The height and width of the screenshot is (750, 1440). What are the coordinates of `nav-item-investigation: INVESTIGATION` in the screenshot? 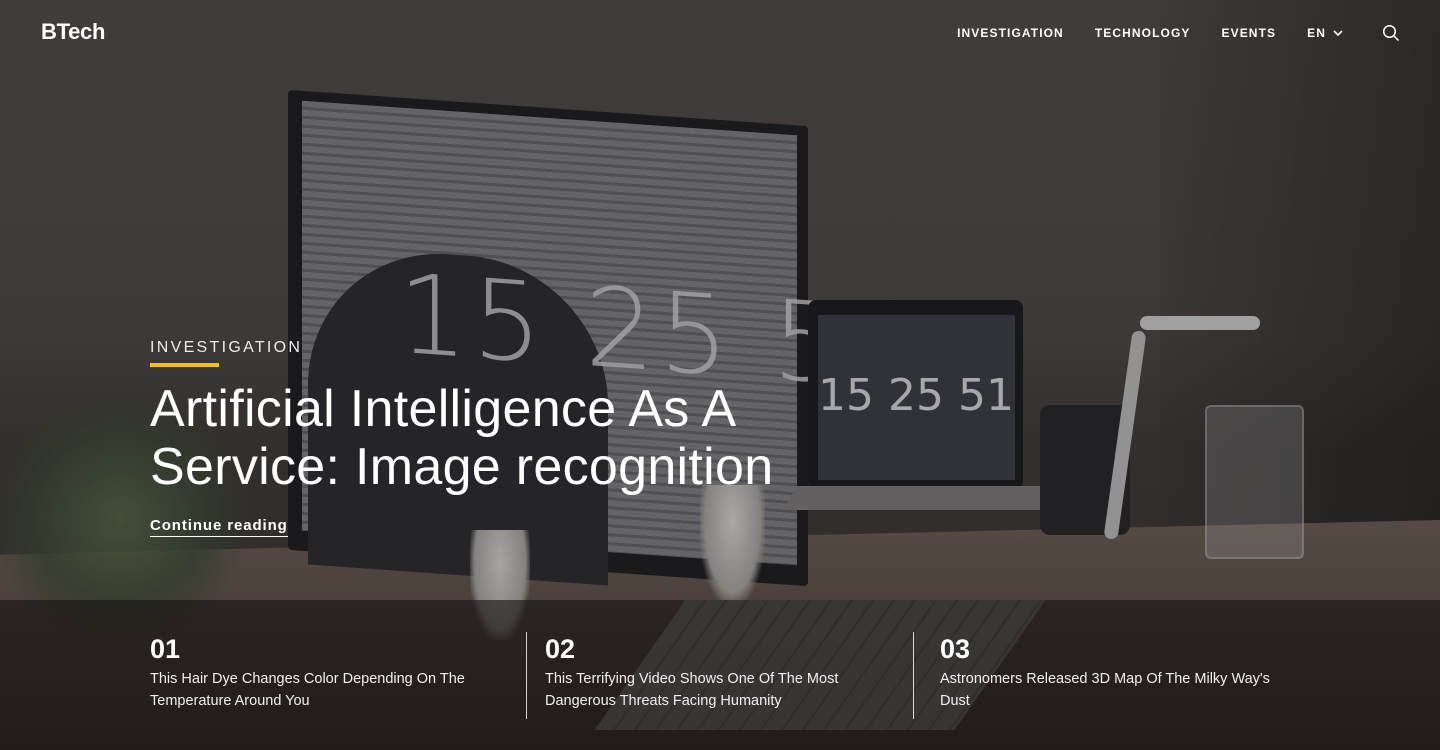 It's located at (1010, 33).